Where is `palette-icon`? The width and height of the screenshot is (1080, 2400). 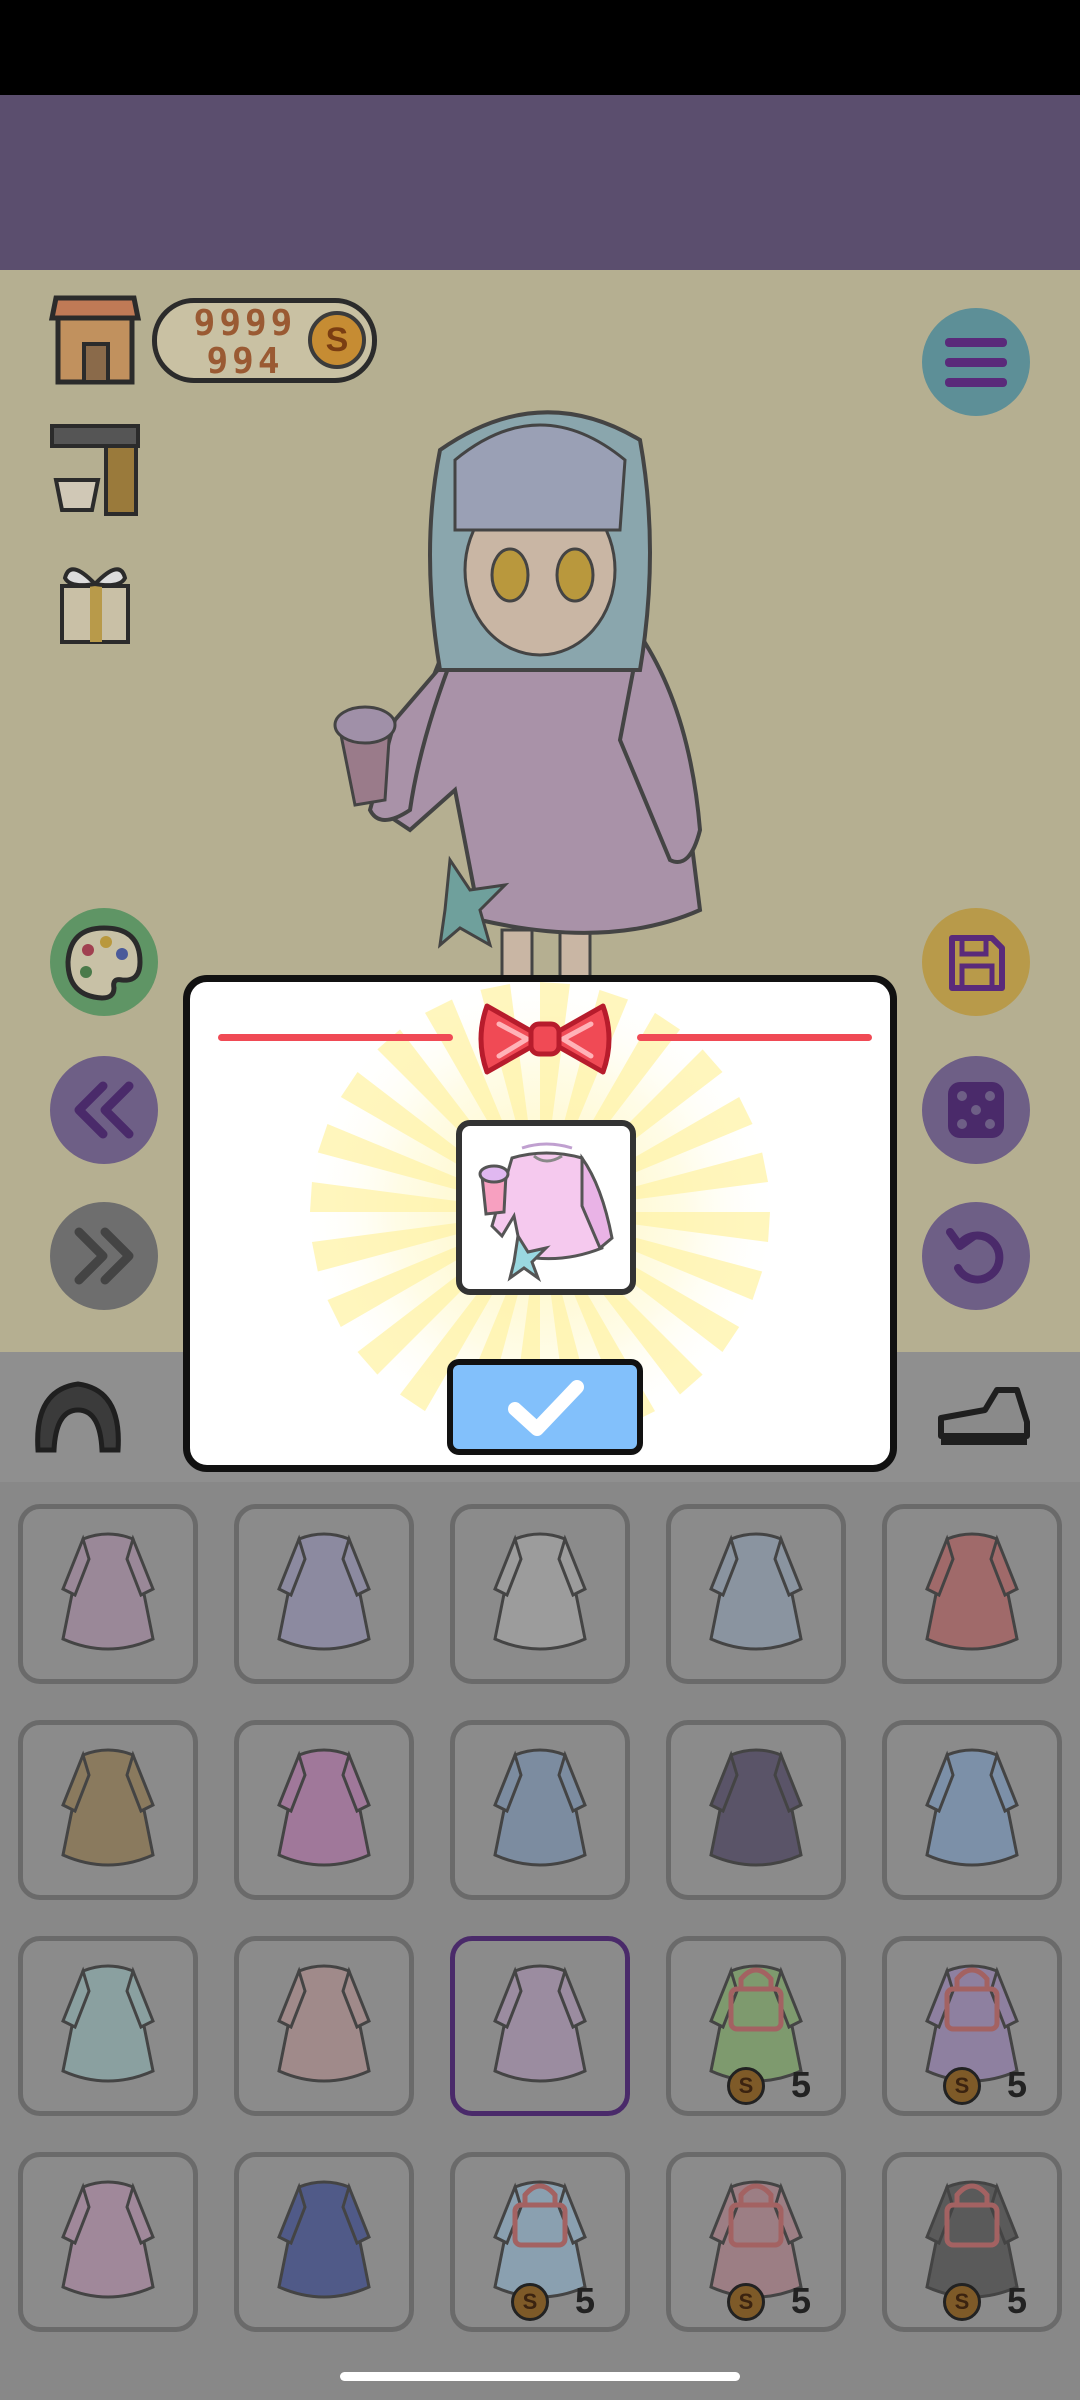 palette-icon is located at coordinates (104, 963).